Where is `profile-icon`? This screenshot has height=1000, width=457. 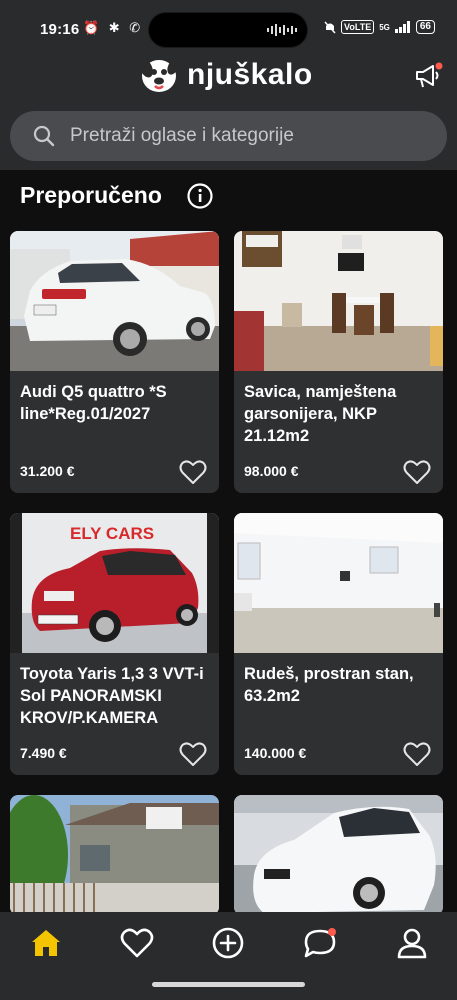
profile-icon is located at coordinates (412, 943).